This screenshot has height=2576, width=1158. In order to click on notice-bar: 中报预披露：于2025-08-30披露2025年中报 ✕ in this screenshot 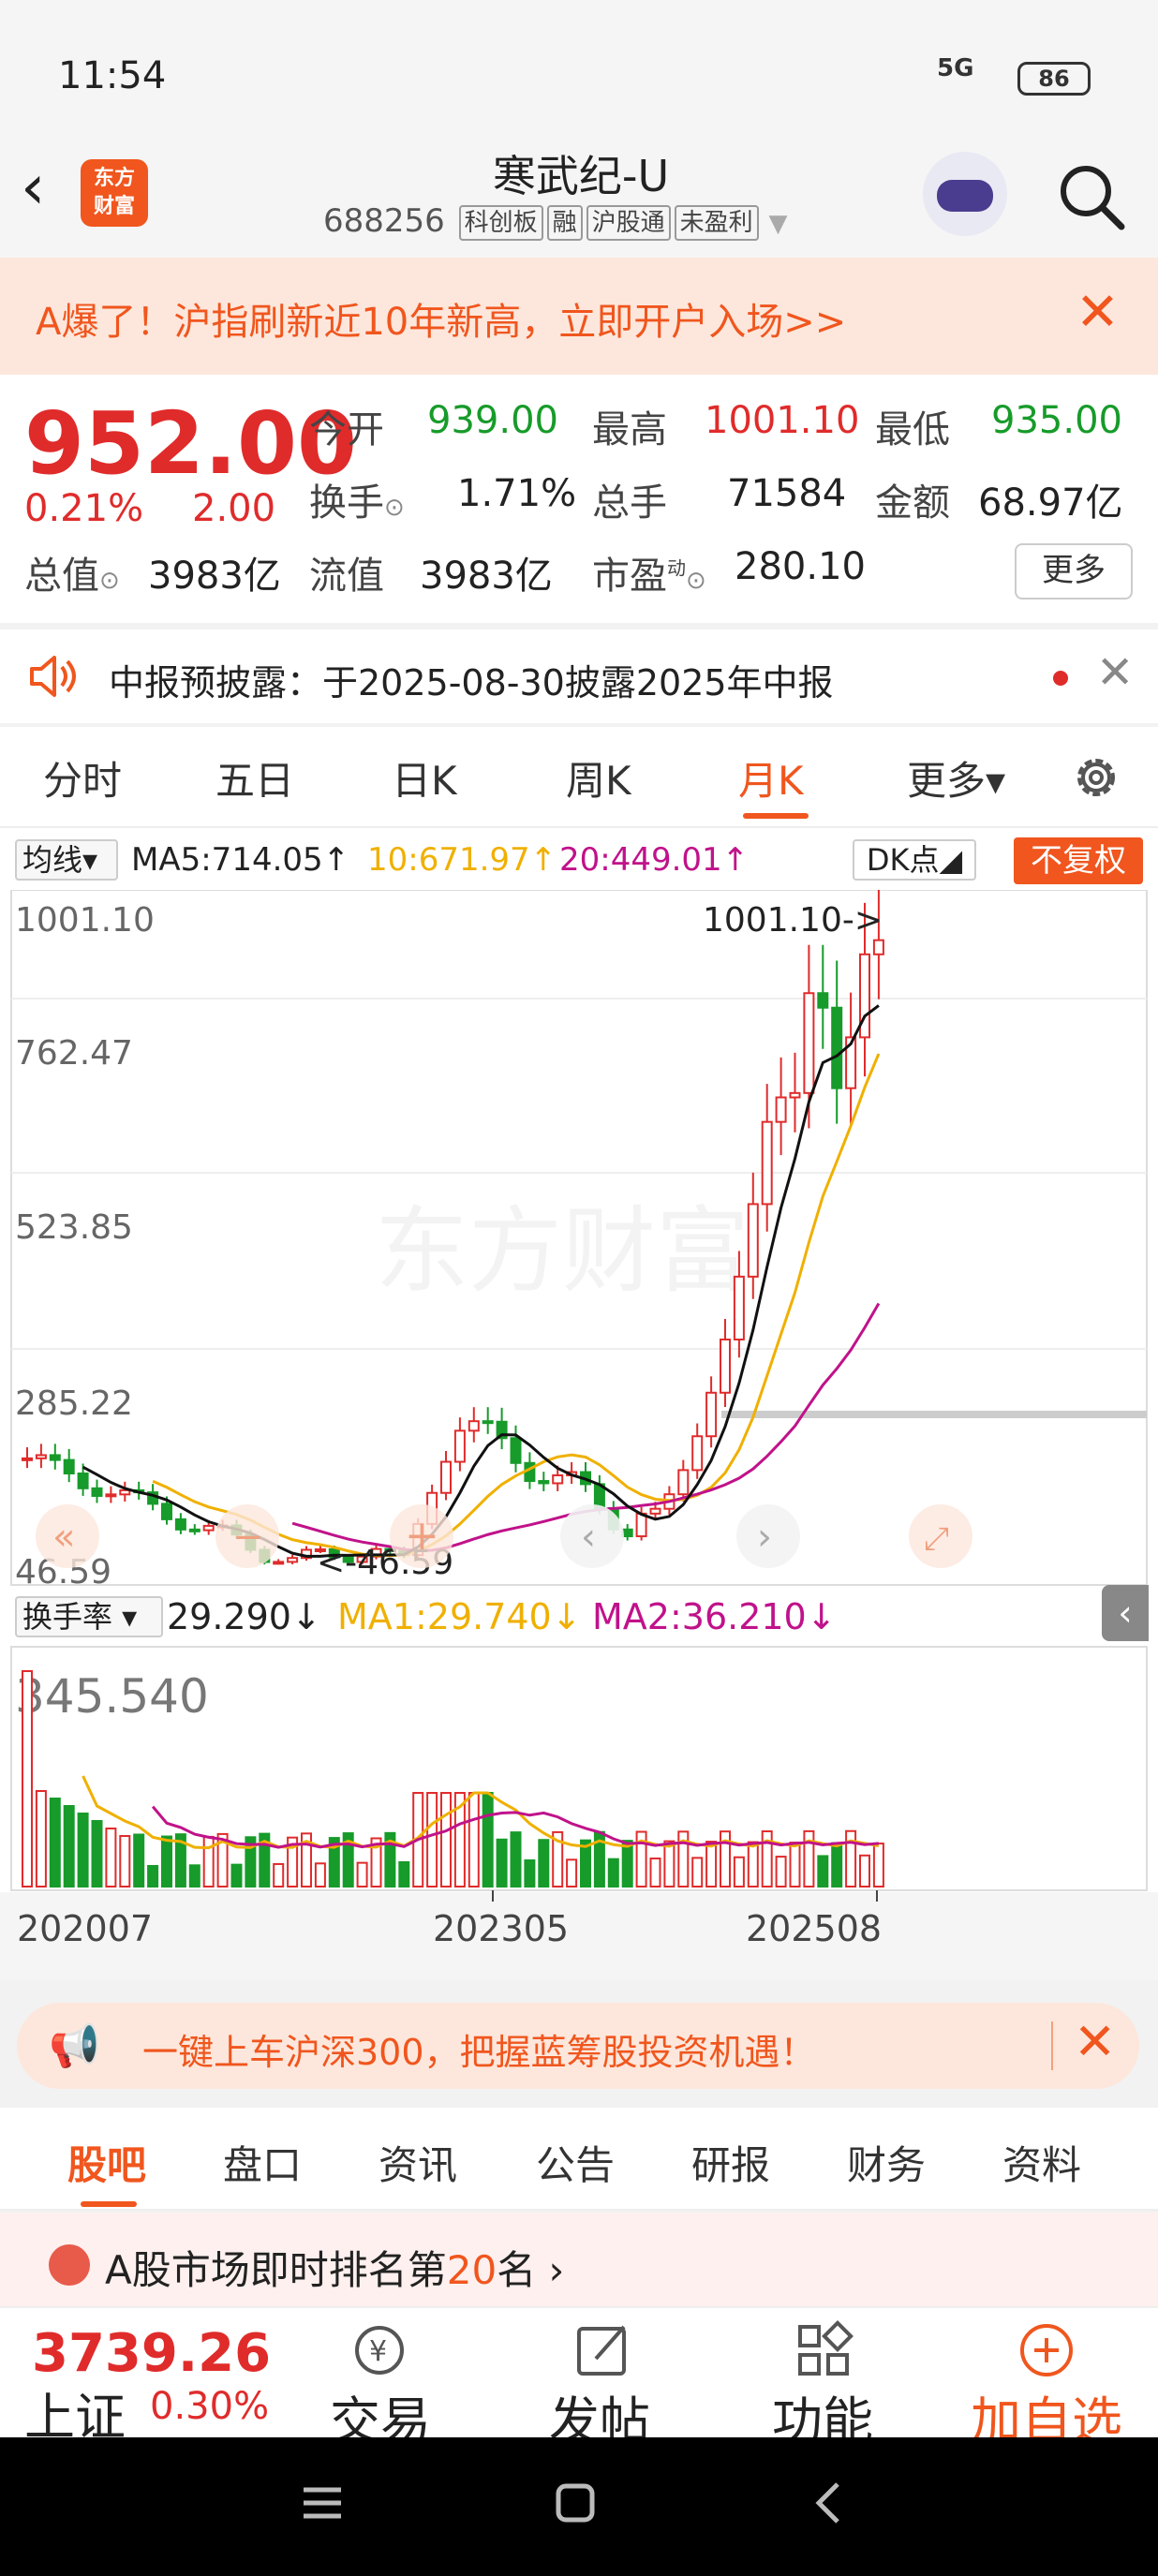, I will do `click(579, 676)`.